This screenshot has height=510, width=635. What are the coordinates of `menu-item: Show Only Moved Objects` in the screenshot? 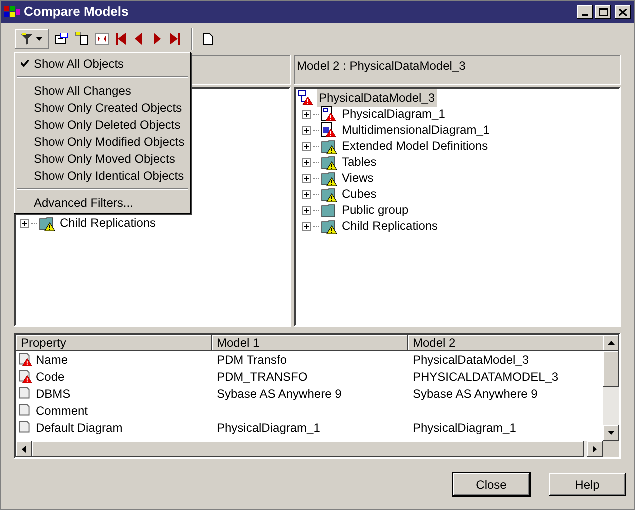 It's located at (102, 158).